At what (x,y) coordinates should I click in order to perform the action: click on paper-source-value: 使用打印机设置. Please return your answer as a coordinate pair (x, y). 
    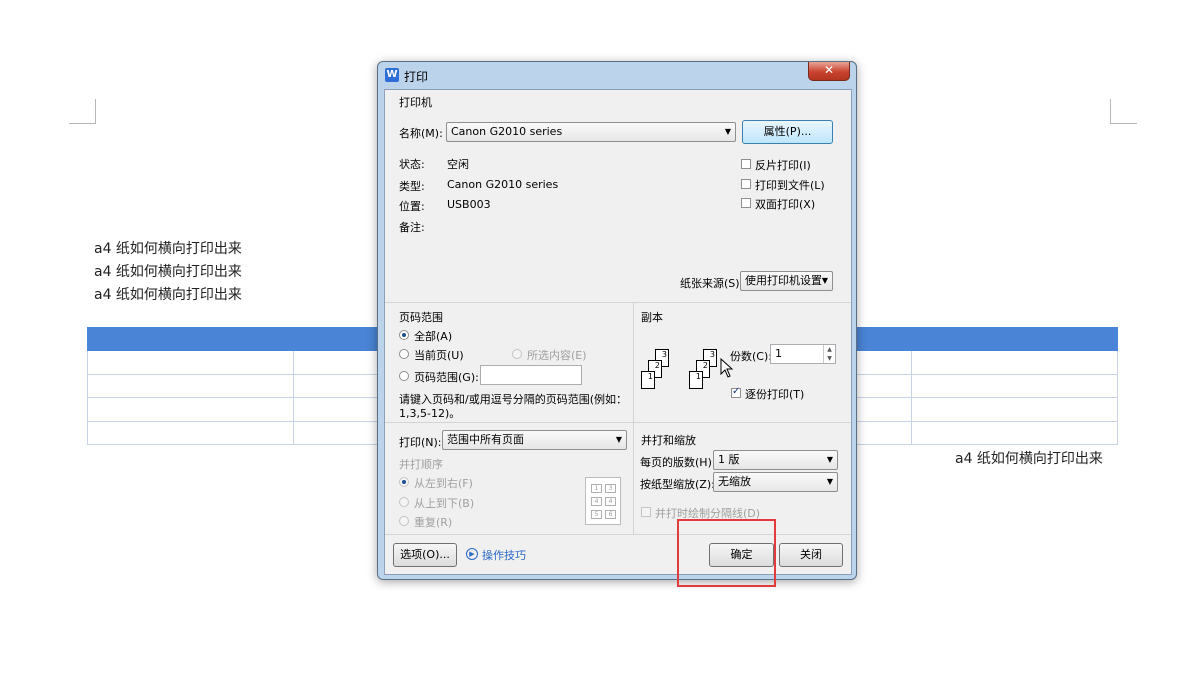
    Looking at the image, I should click on (783, 280).